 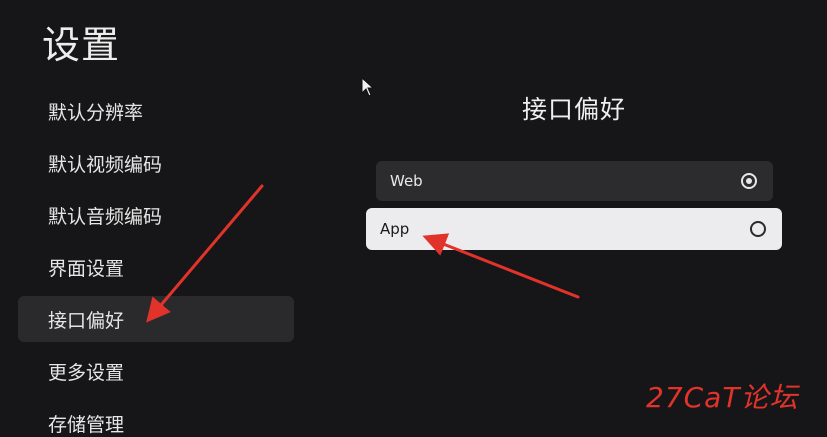 I want to click on sidebar-item-default-video-codec: 默认视频编码, so click(x=156, y=163).